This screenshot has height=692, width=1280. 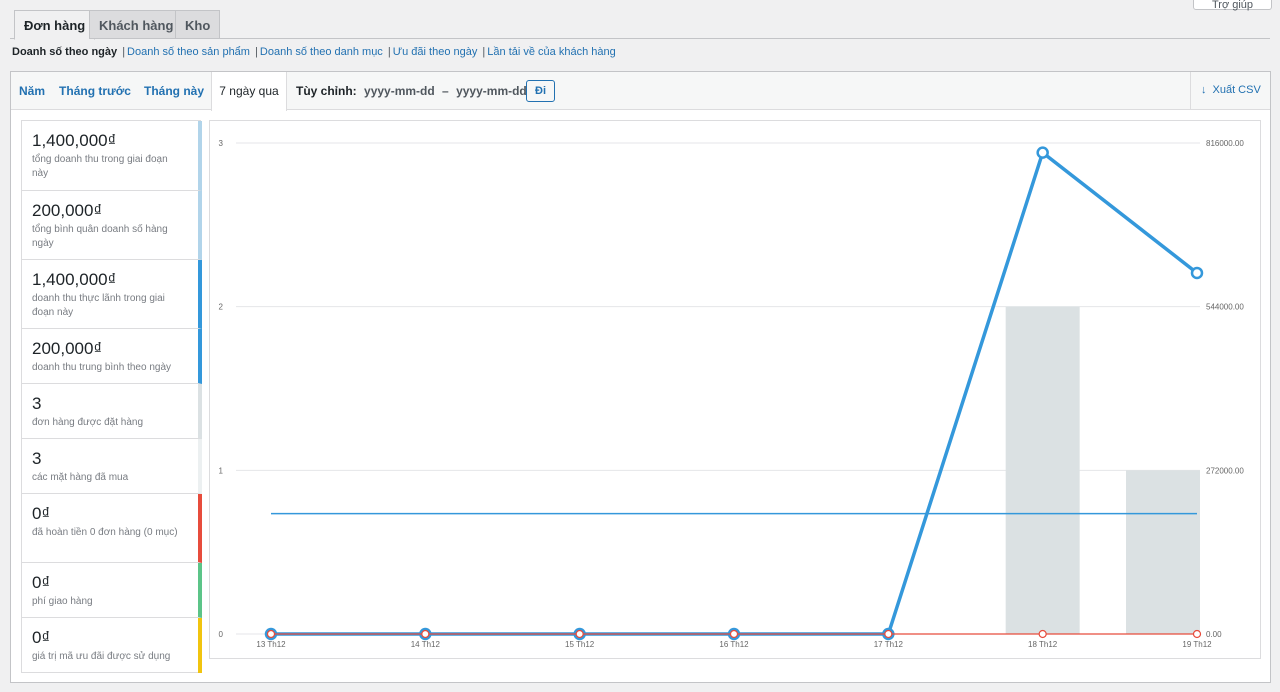 What do you see at coordinates (136, 24) in the screenshot?
I see `tab-customers: Khách hàng` at bounding box center [136, 24].